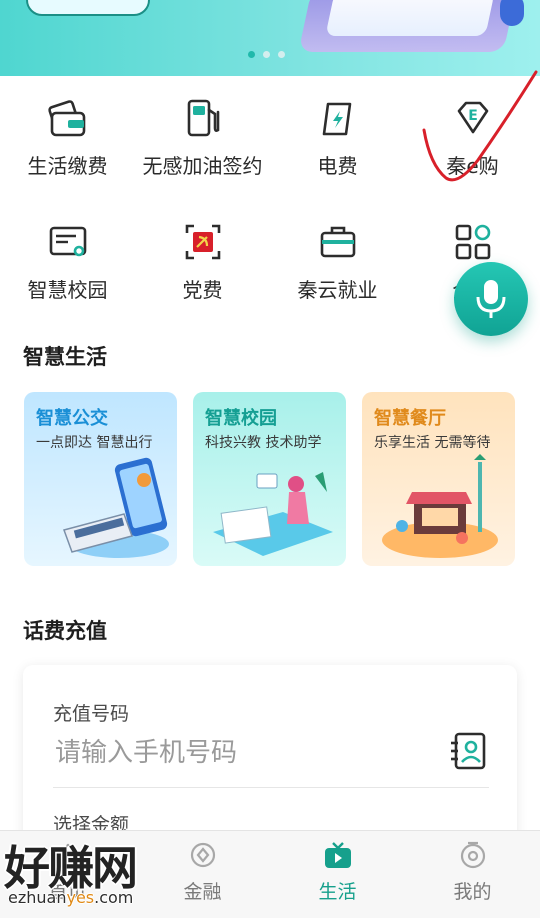 The image size is (540, 918). Describe the element at coordinates (202, 242) in the screenshot. I see `party-emblem-icon` at that location.